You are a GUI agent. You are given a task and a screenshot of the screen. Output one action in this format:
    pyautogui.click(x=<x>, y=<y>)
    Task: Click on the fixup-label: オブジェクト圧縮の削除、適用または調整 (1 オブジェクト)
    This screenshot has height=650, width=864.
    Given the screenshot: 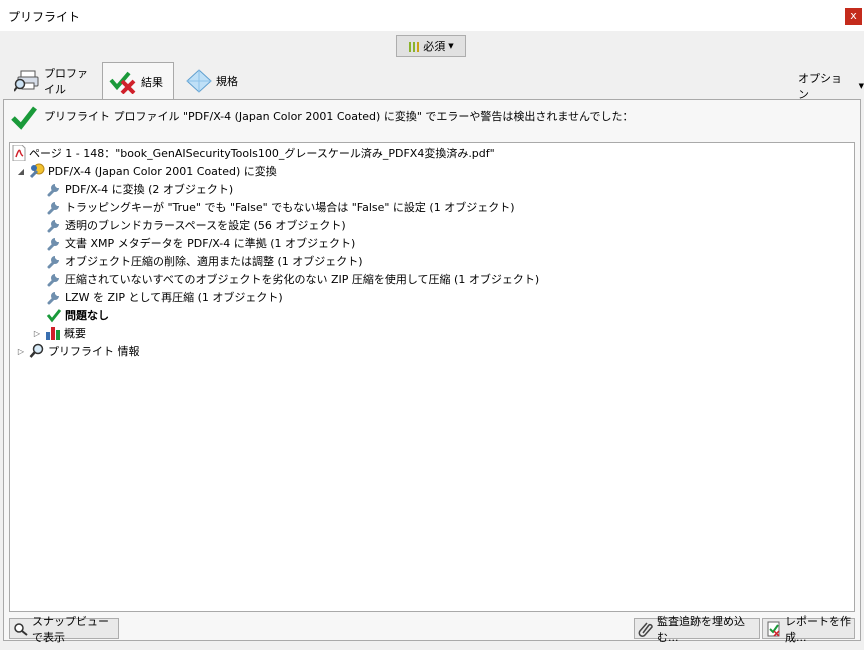 What is the action you would take?
    pyautogui.click(x=214, y=261)
    